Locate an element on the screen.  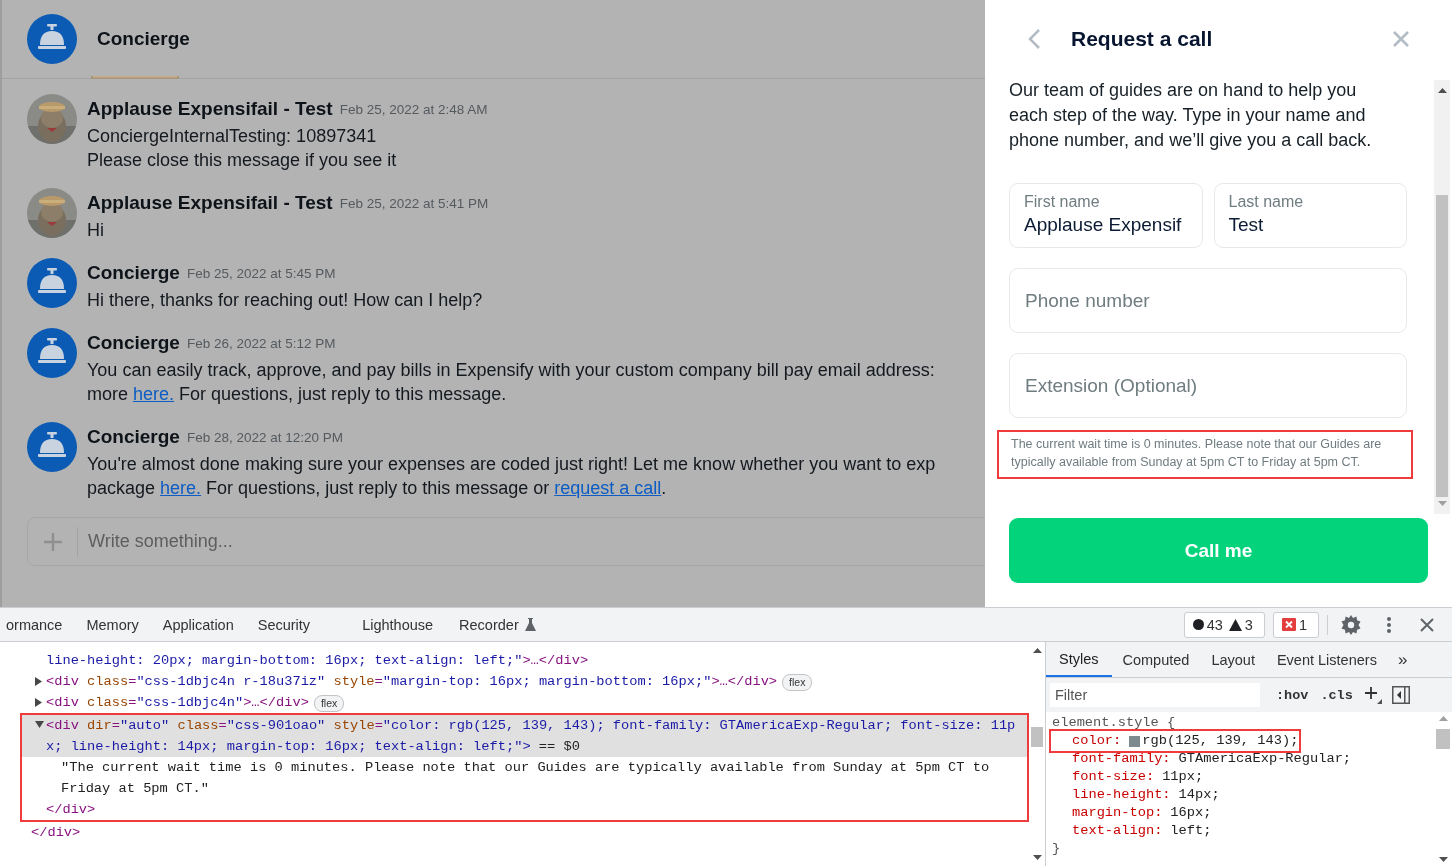
message-text: You're almost done making sure your expenses are coded just right! Let me know whether you want to exp is located at coordinates (511, 464).